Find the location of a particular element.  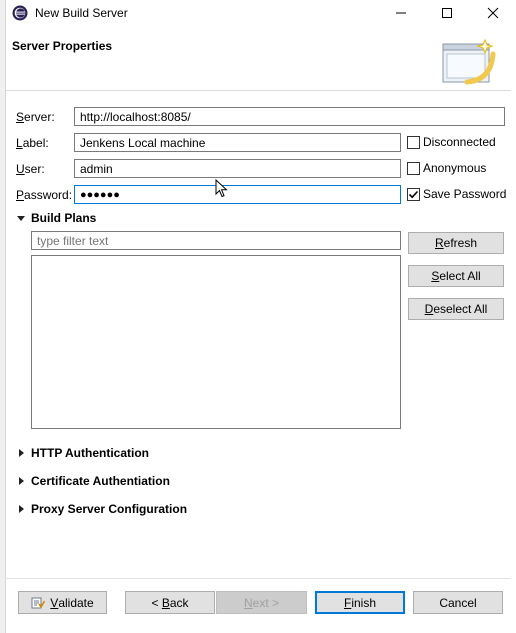

save-password-label: Save Password is located at coordinates (465, 194).